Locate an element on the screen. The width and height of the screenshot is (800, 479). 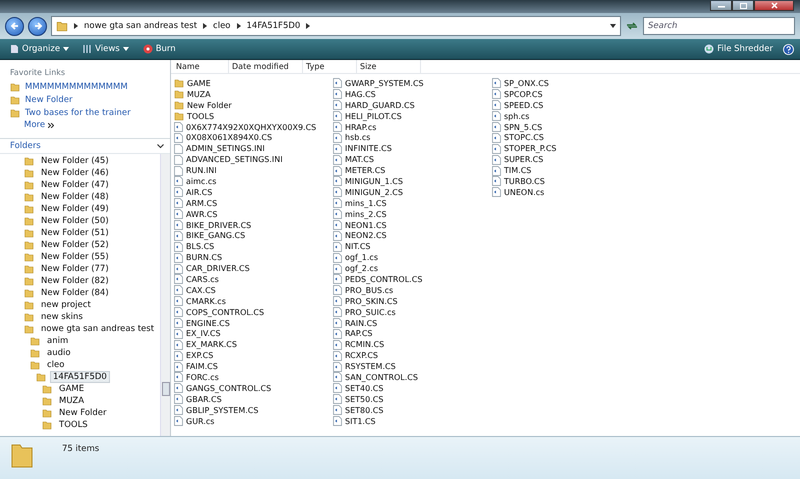
tree-item: New Folder (51) is located at coordinates (75, 233).